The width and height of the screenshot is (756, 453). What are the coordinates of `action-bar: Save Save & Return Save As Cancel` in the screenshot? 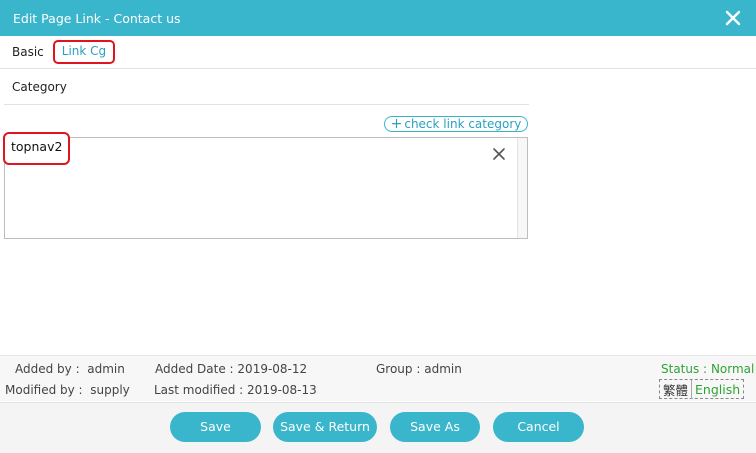 It's located at (378, 427).